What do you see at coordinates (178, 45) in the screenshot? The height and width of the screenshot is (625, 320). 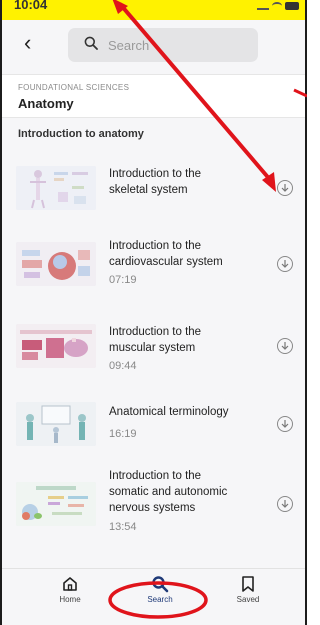 I see `search-input` at bounding box center [178, 45].